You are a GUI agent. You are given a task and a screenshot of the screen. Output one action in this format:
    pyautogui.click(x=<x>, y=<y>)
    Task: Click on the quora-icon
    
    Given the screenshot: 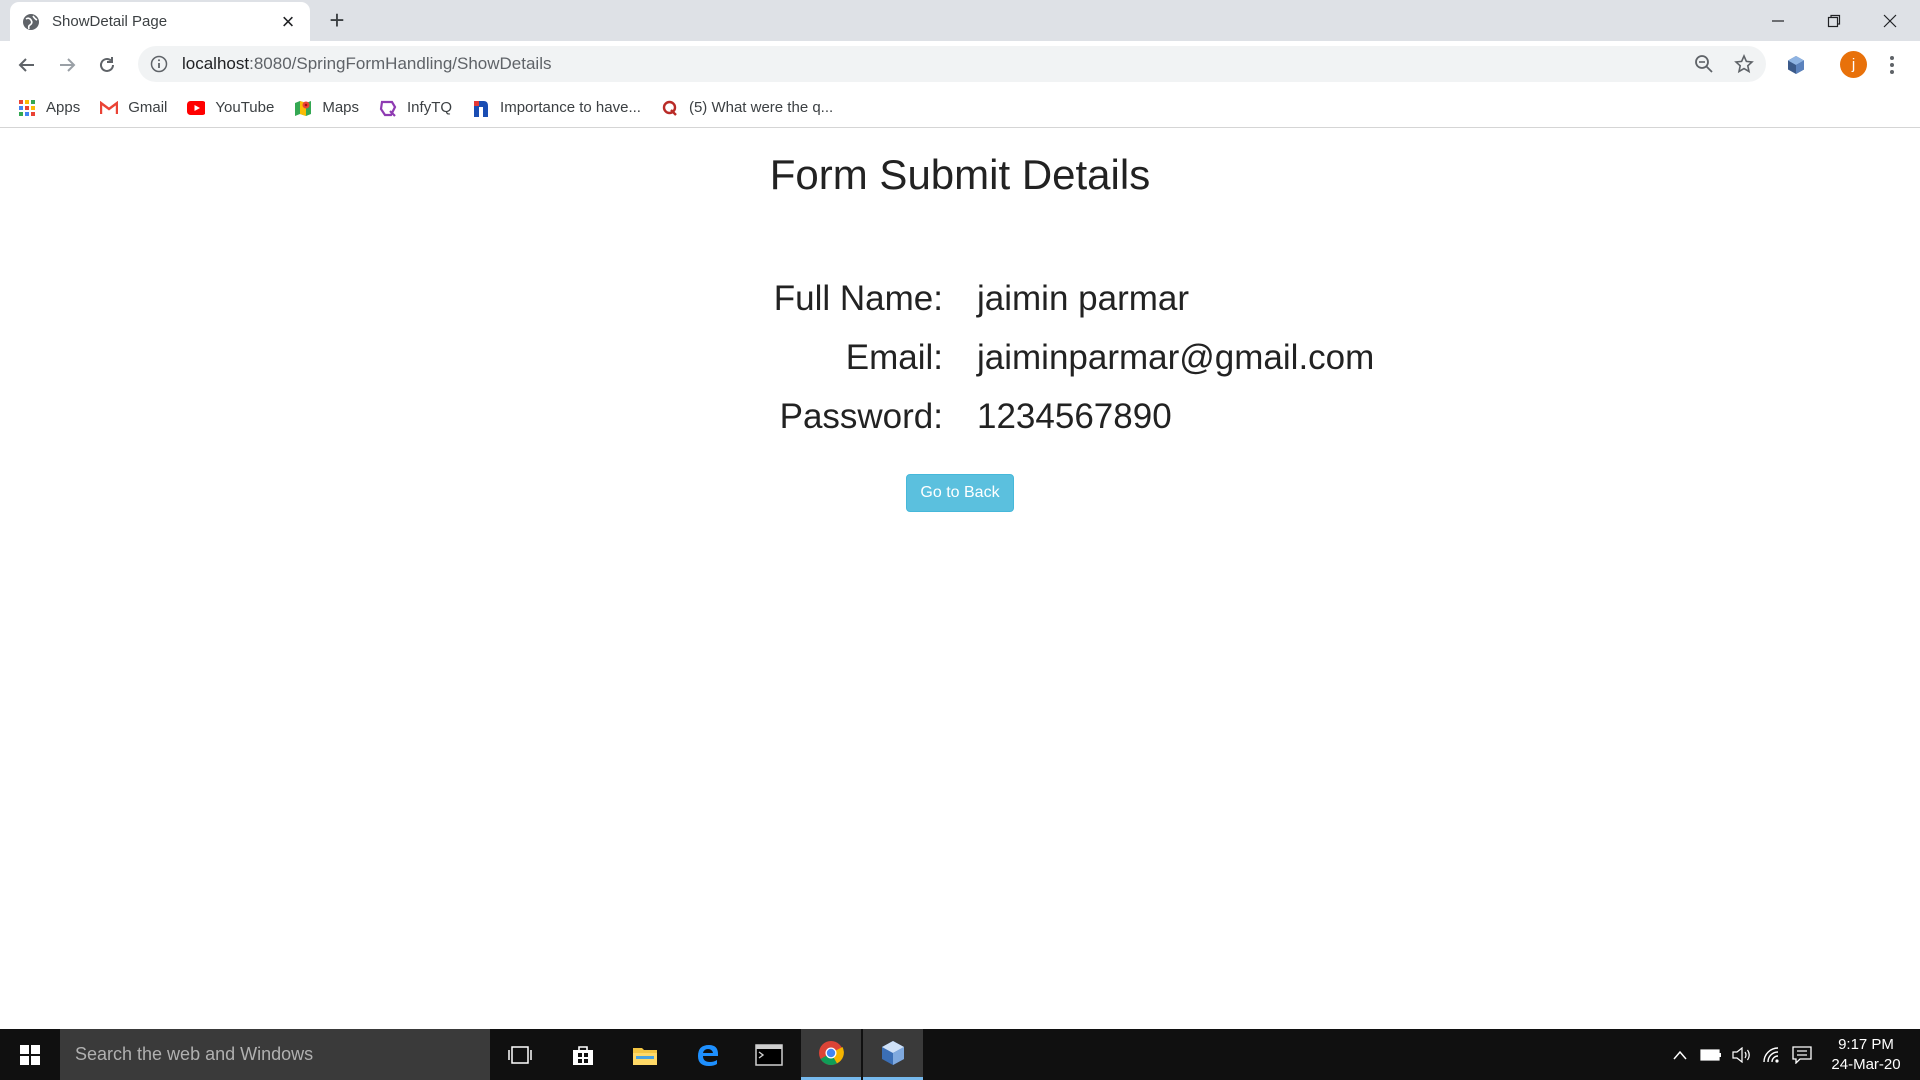 What is the action you would take?
    pyautogui.click(x=670, y=108)
    